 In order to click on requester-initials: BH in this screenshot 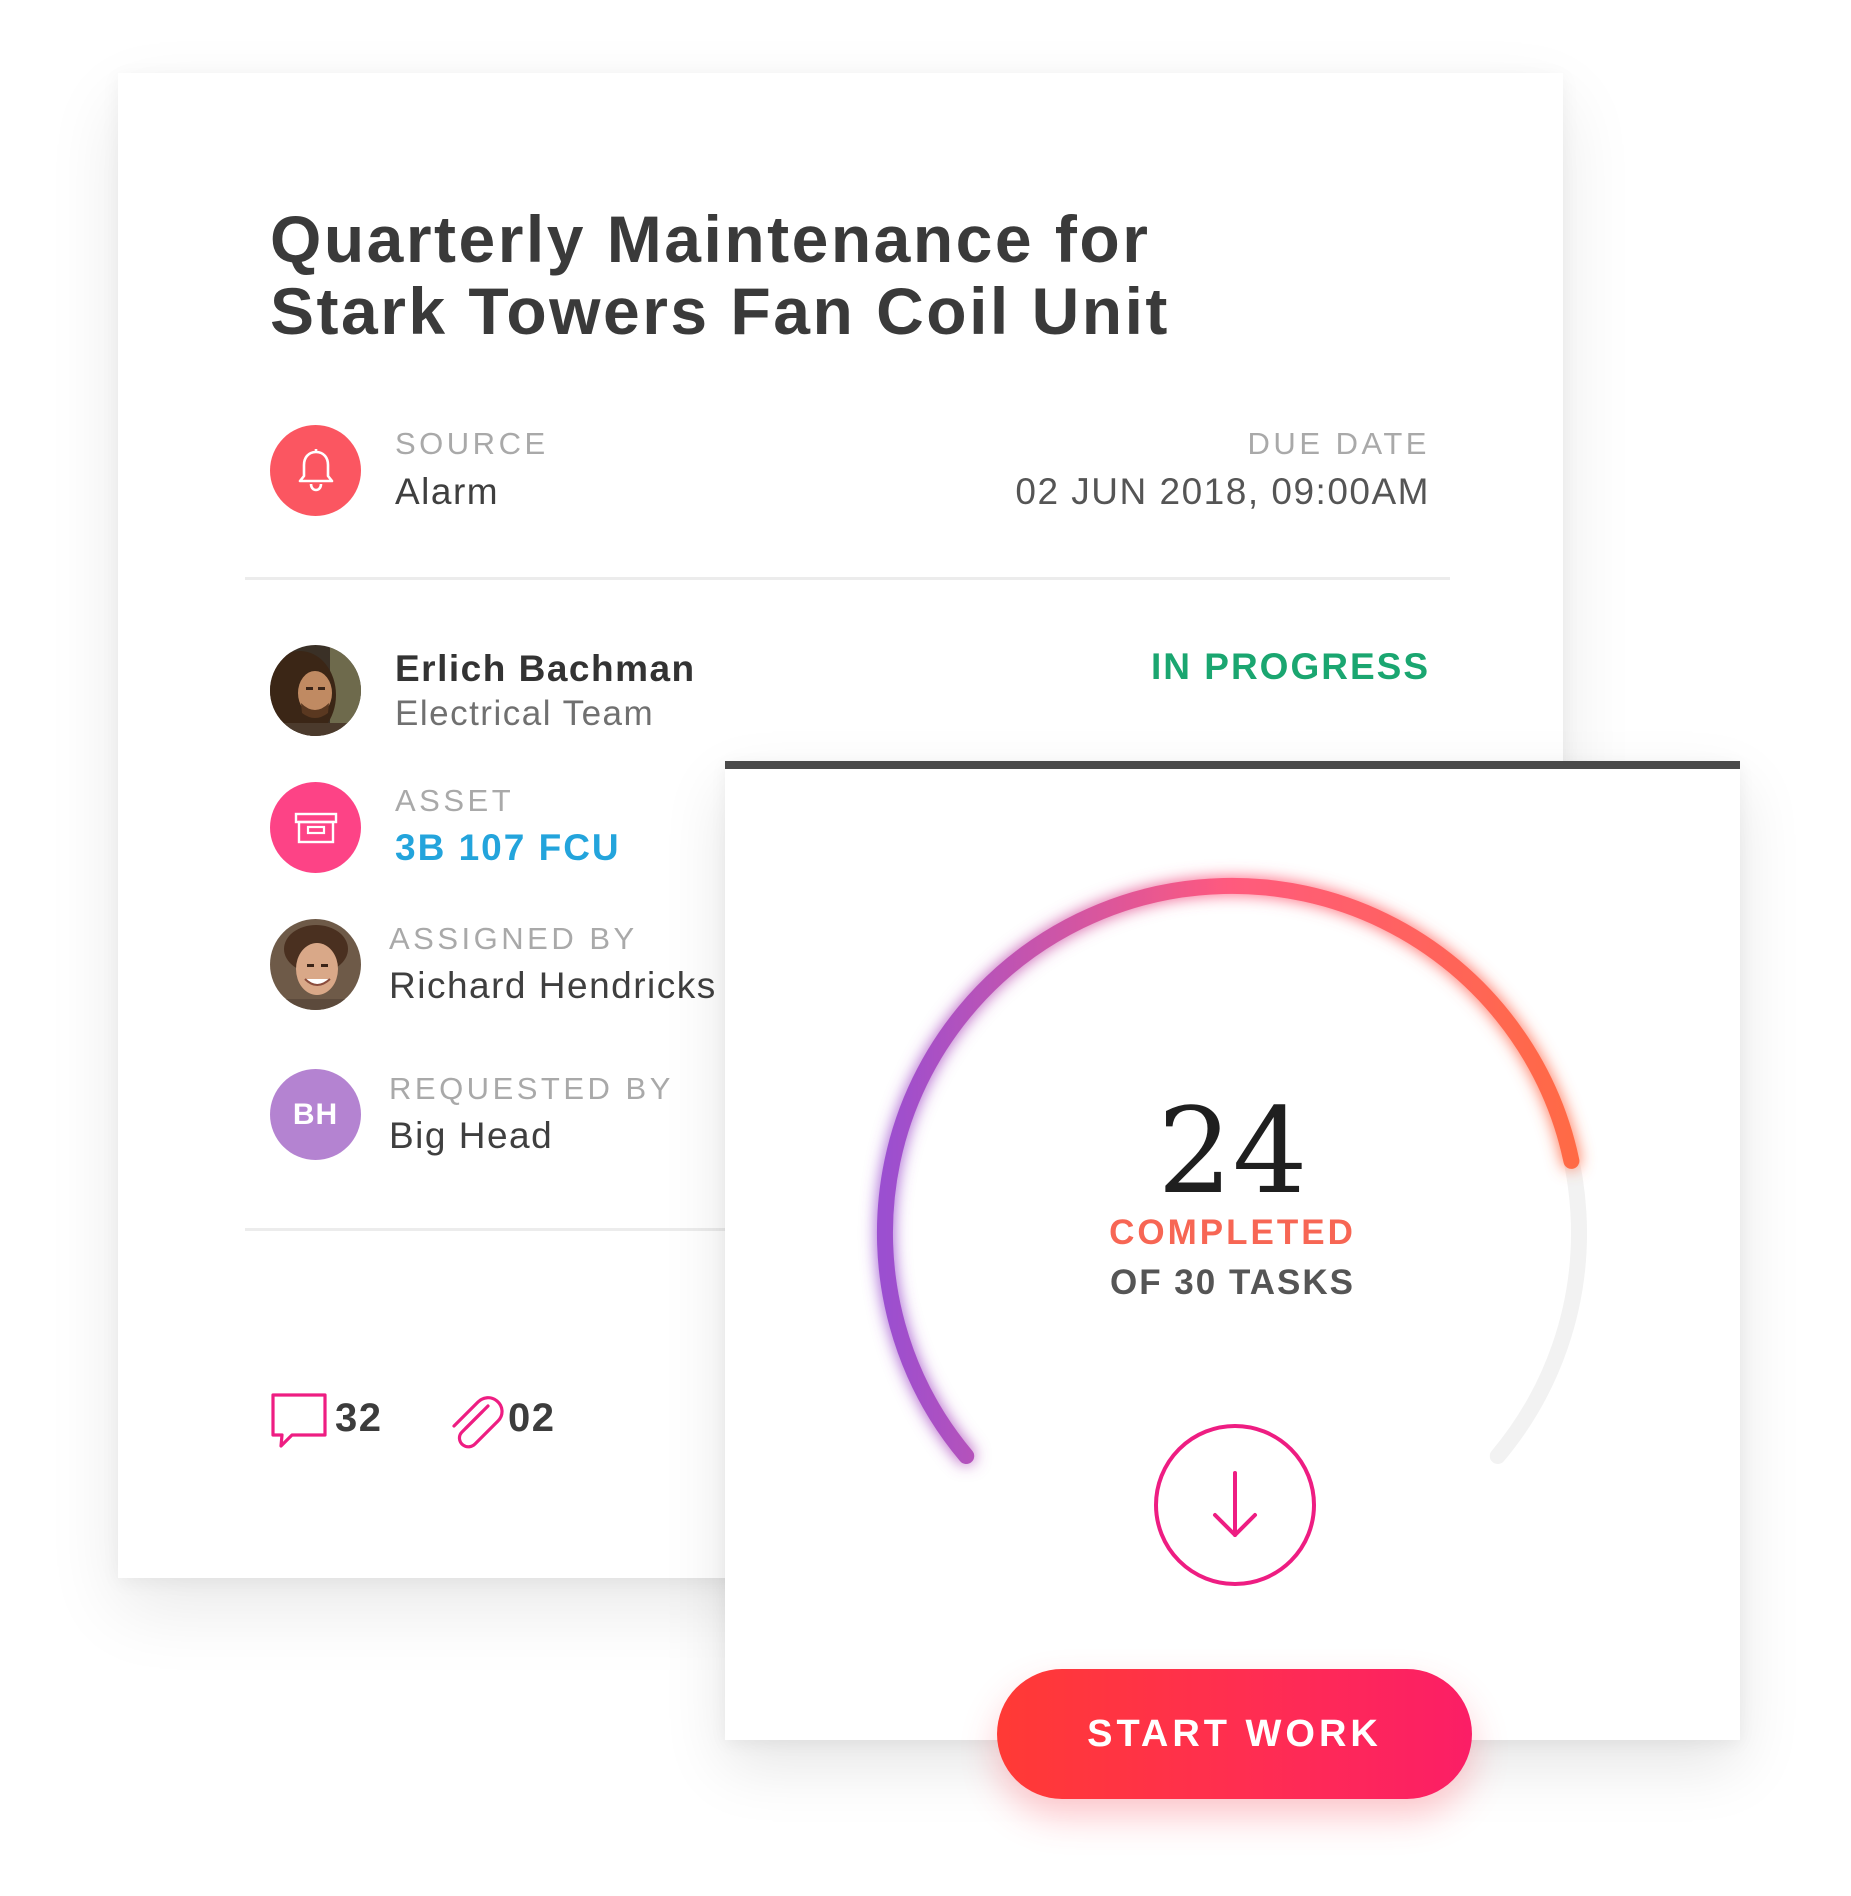, I will do `click(315, 1114)`.